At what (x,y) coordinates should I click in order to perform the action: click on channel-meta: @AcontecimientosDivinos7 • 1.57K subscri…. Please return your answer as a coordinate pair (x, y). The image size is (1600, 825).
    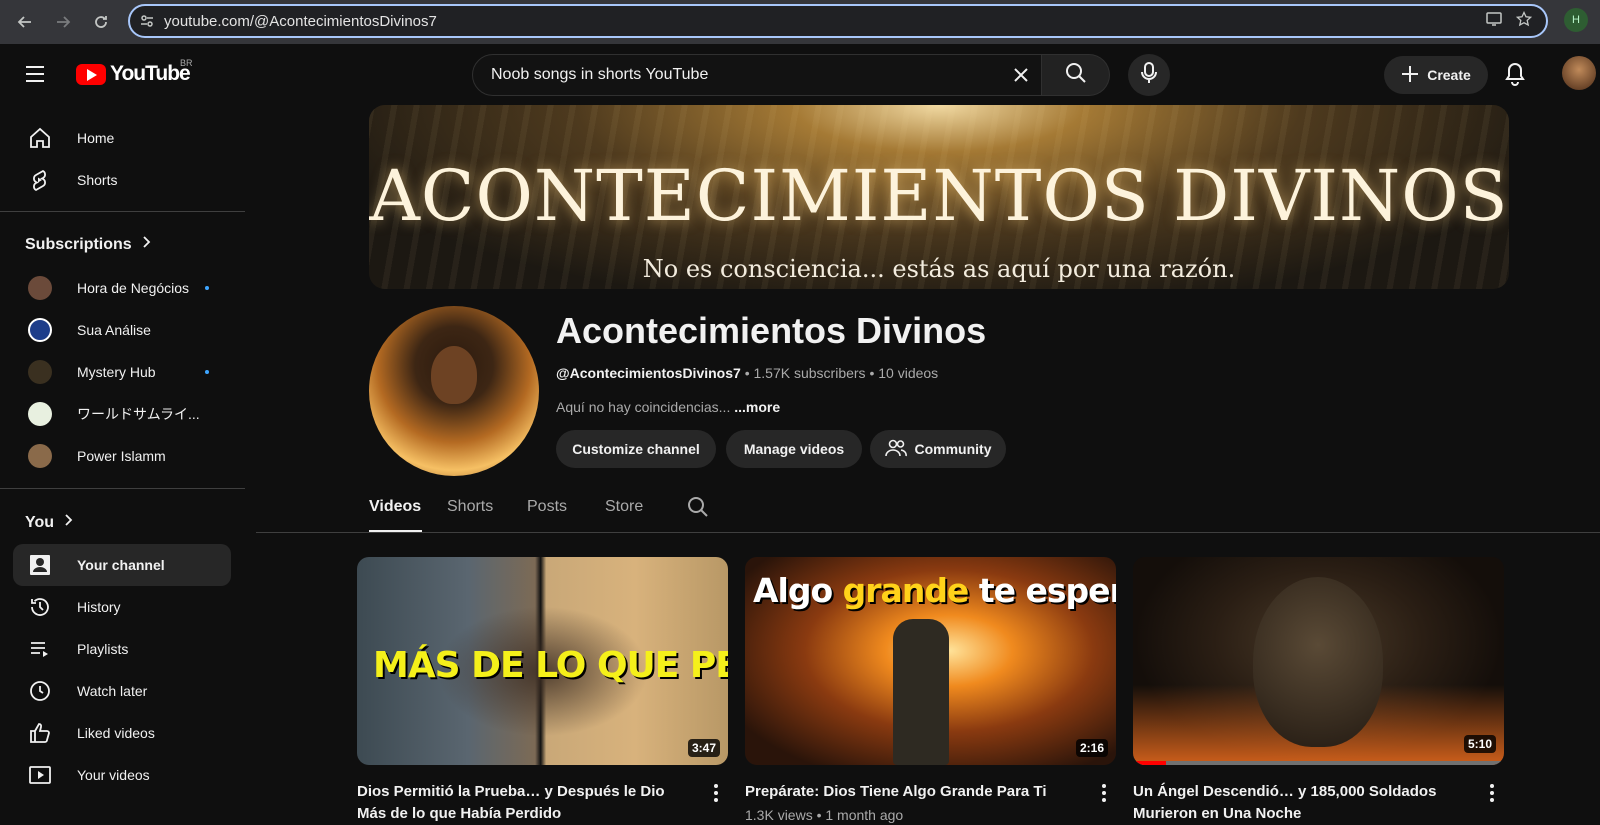
    Looking at the image, I should click on (747, 373).